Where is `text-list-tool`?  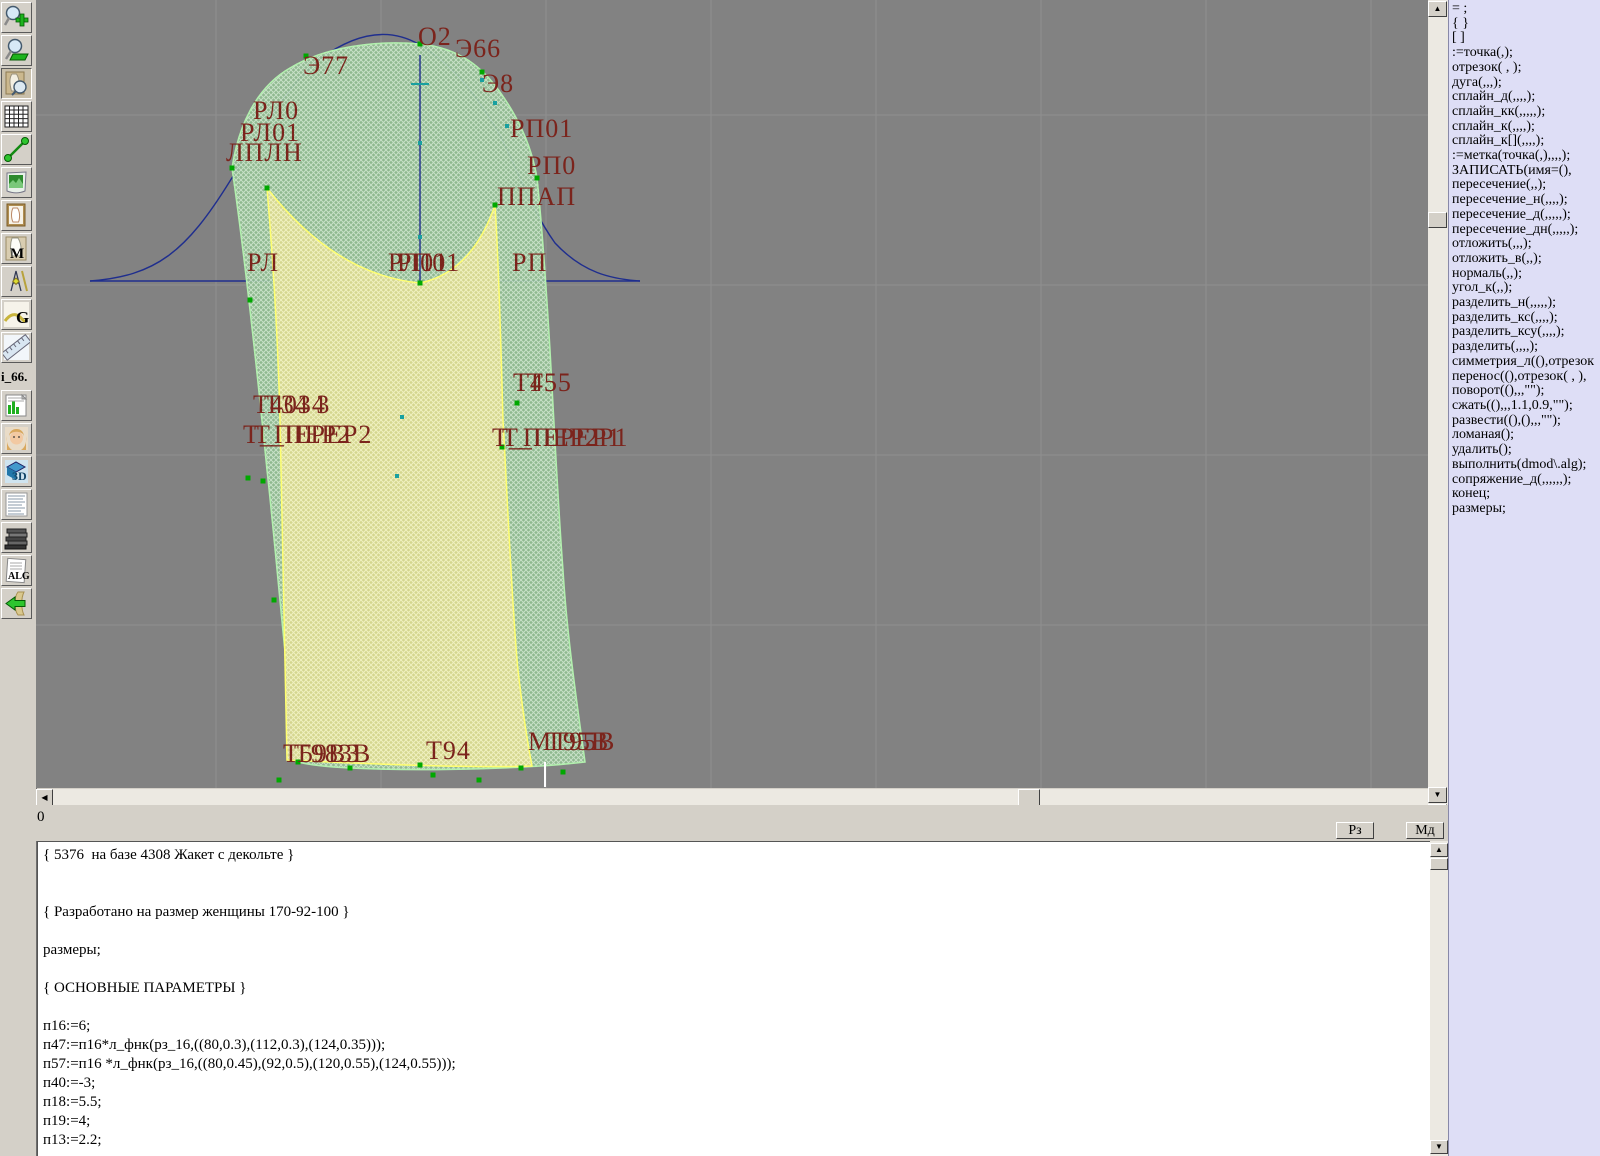
text-list-tool is located at coordinates (16, 504).